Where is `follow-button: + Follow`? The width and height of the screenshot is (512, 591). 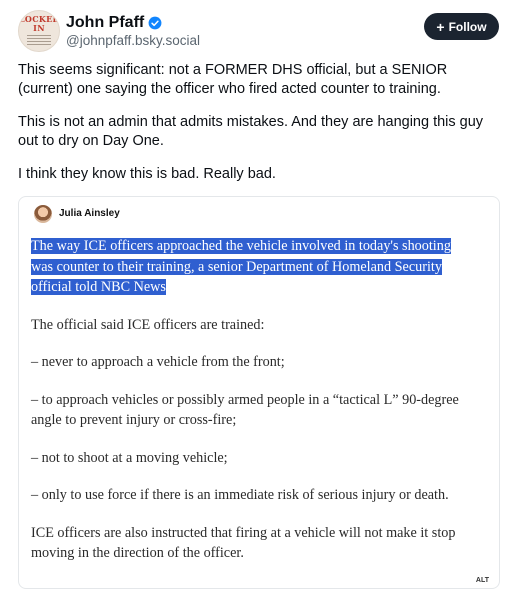 follow-button: + Follow is located at coordinates (461, 26).